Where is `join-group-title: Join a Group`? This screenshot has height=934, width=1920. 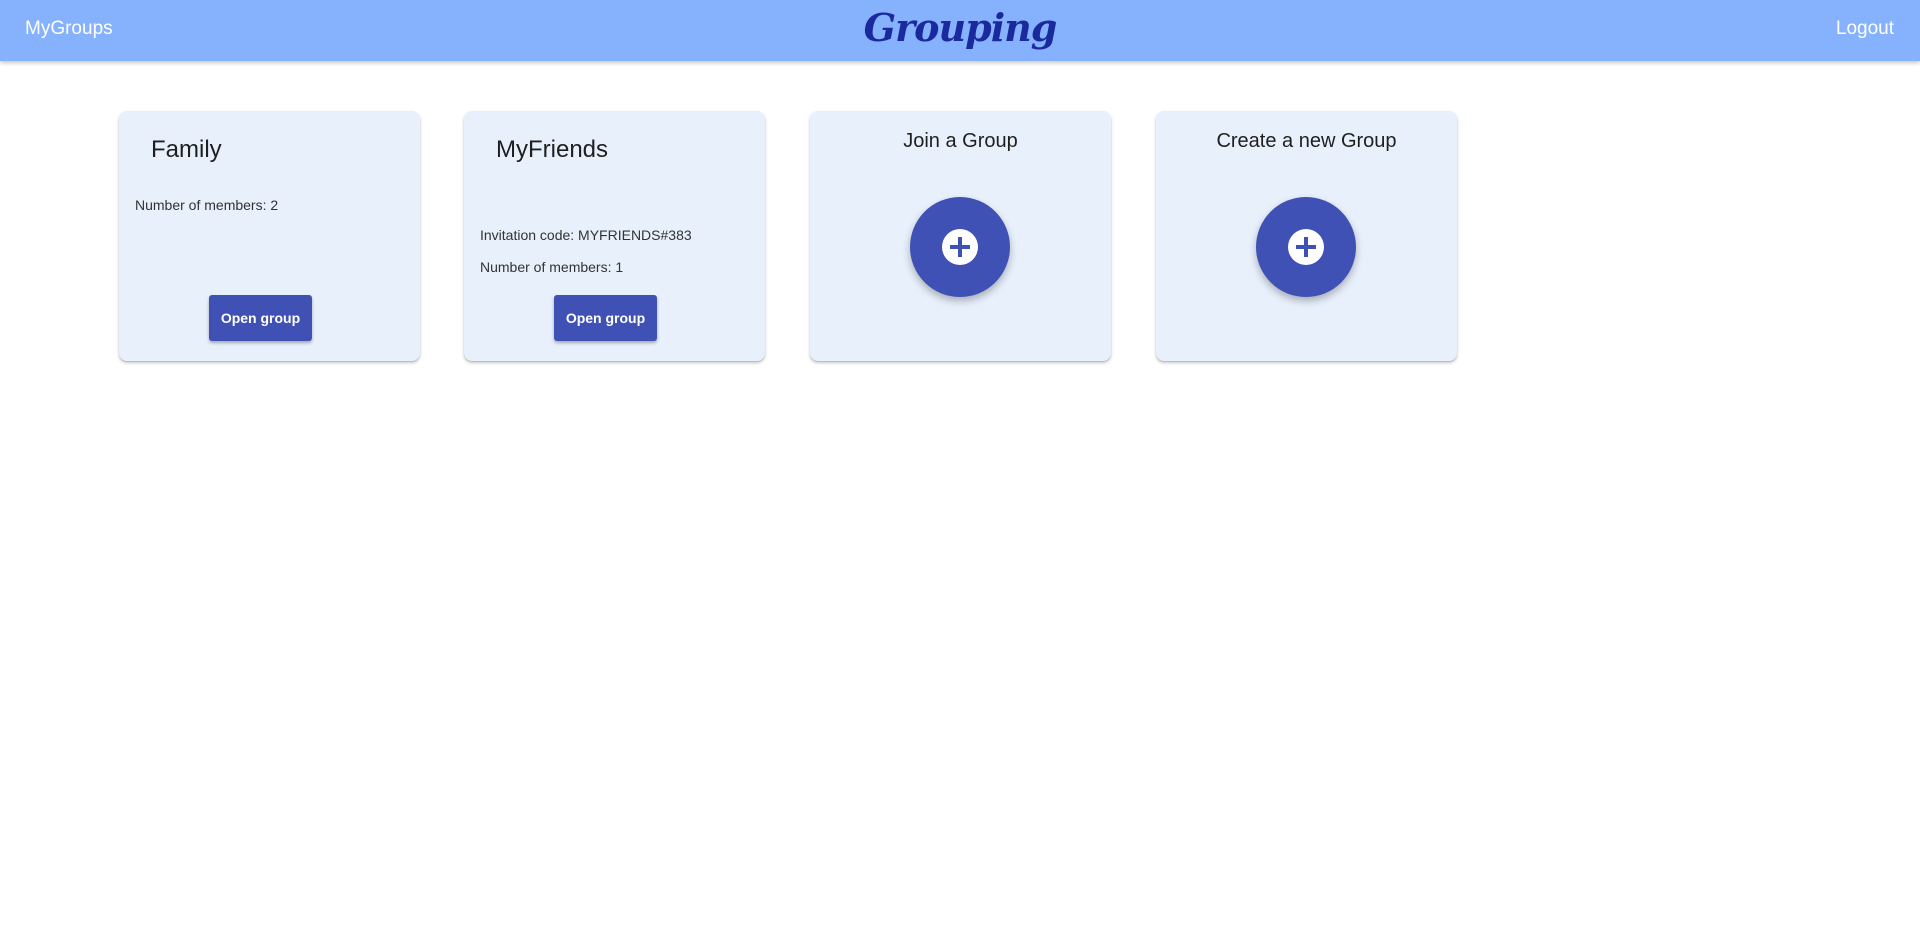 join-group-title: Join a Group is located at coordinates (960, 141).